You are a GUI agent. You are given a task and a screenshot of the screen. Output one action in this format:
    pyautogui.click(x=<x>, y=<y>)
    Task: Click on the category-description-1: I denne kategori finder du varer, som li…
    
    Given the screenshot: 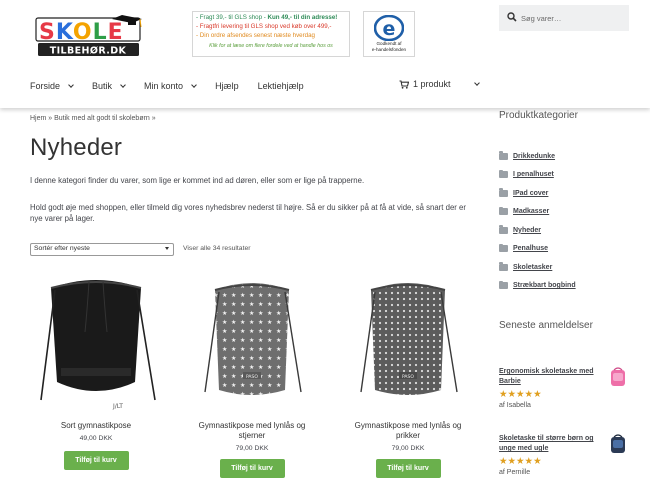 What is the action you would take?
    pyautogui.click(x=197, y=180)
    